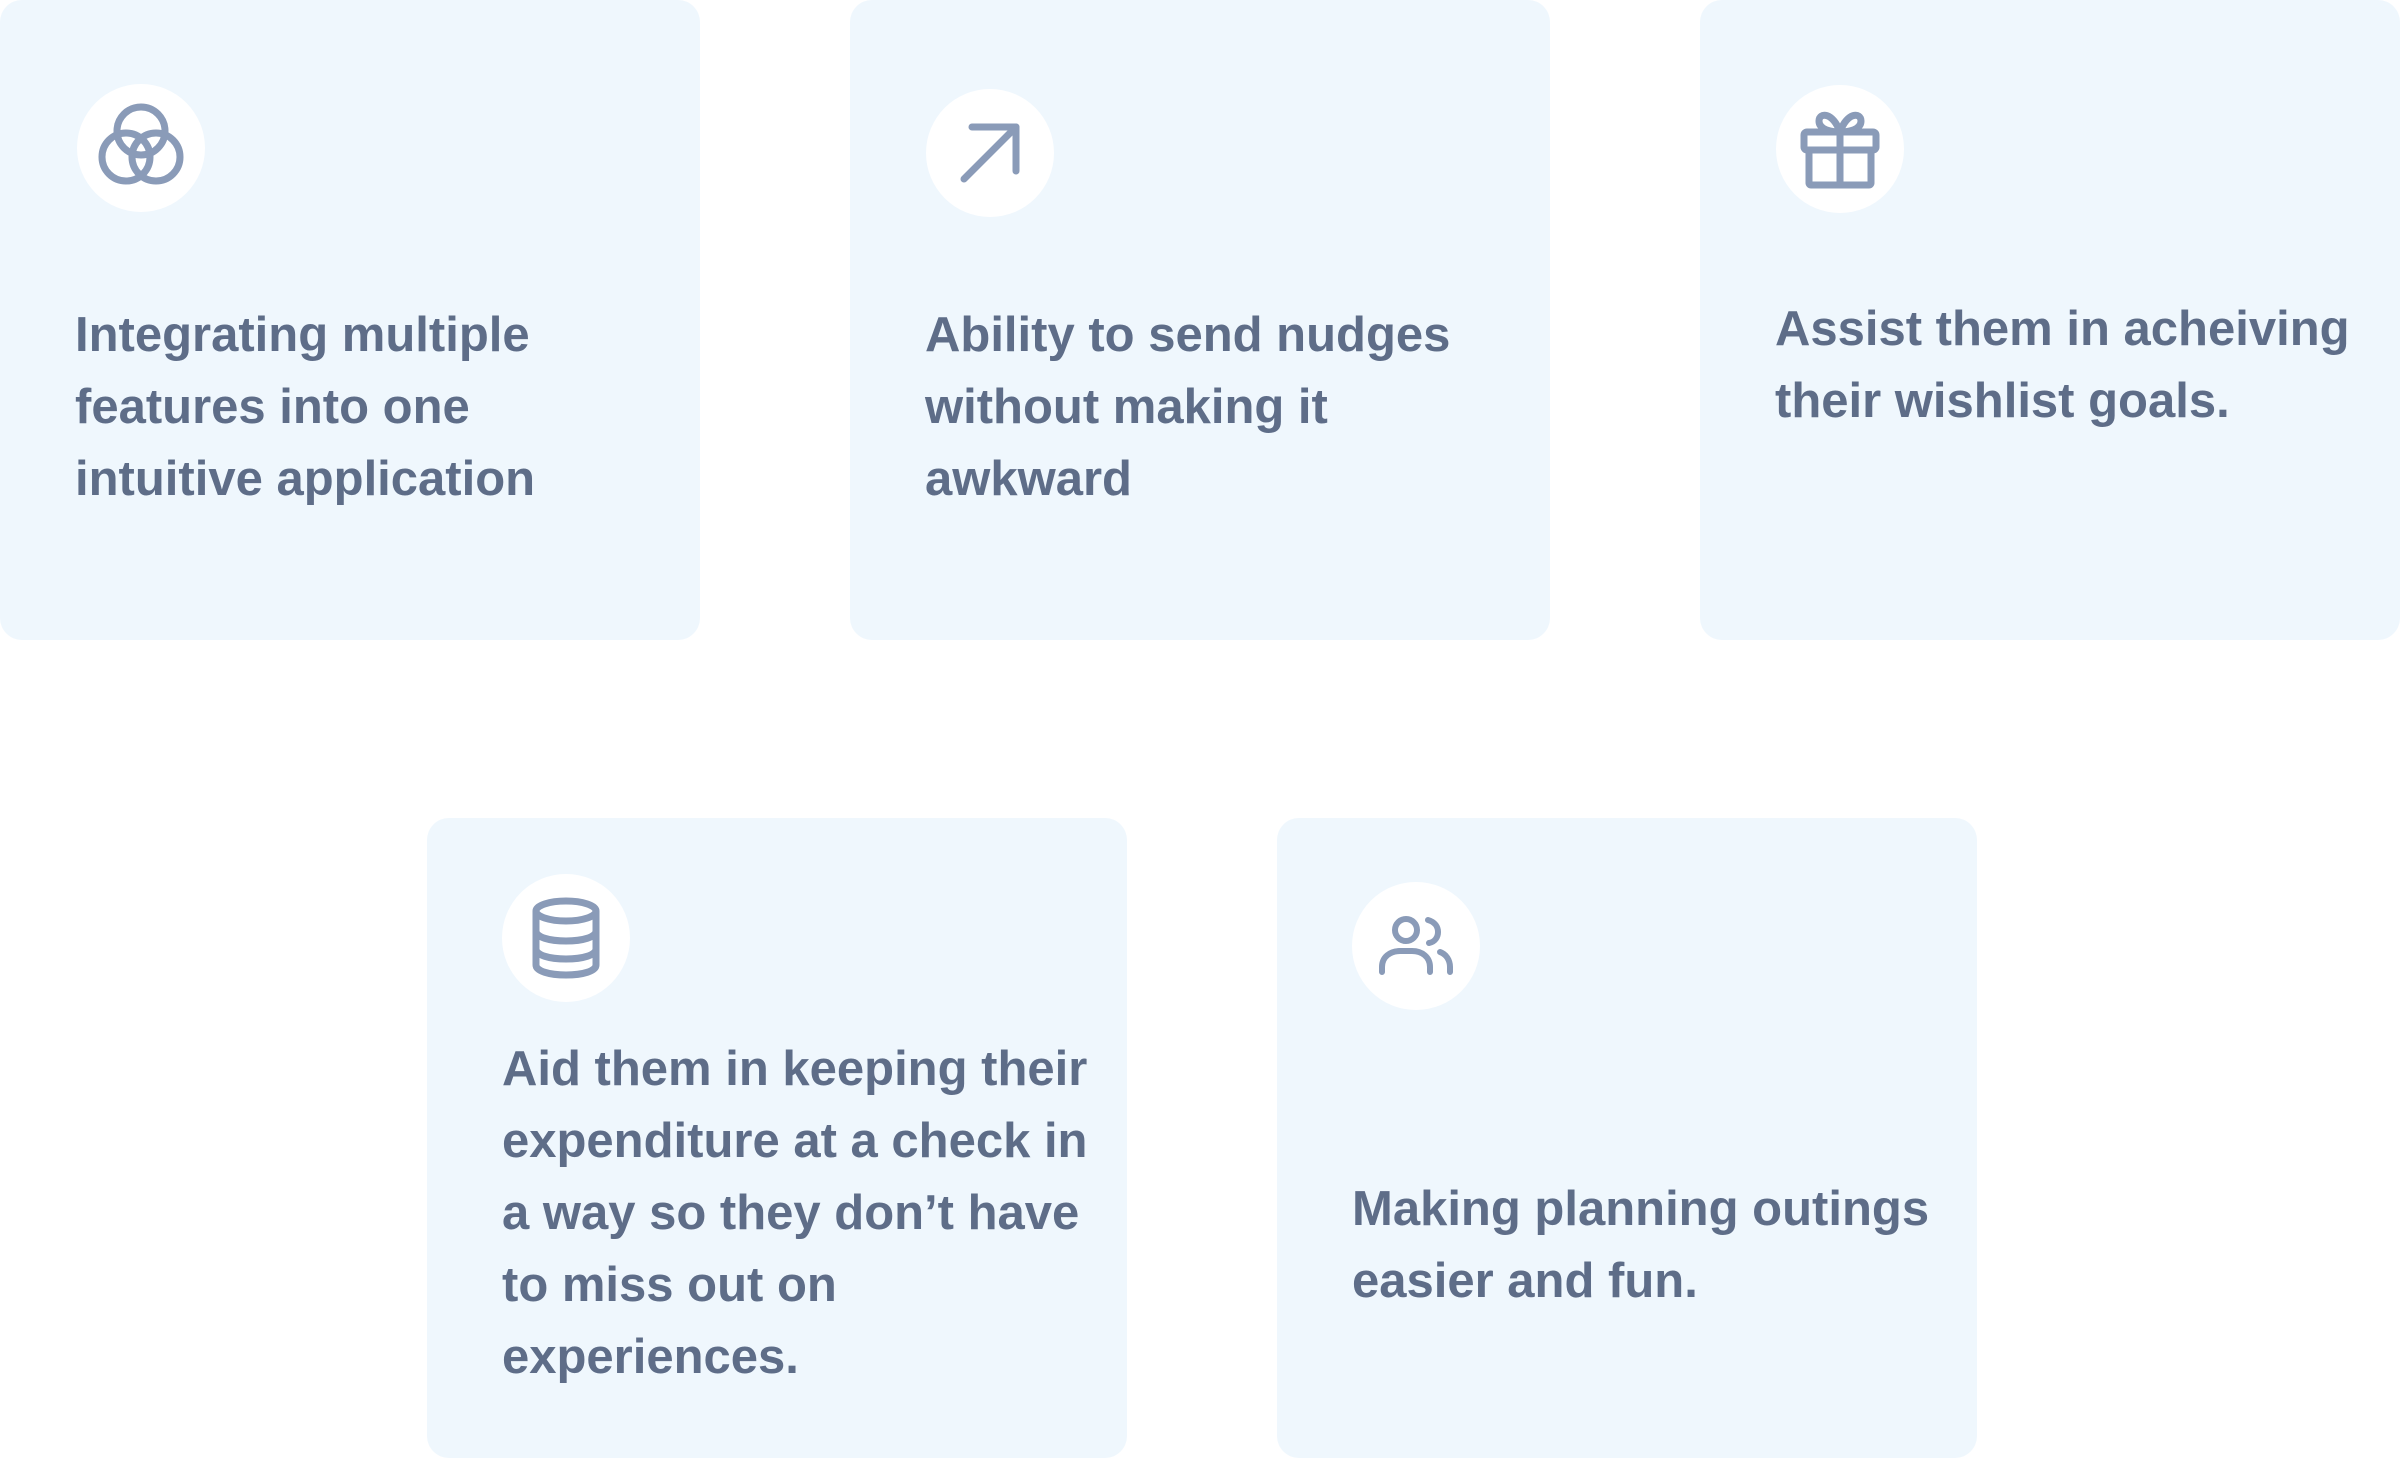 This screenshot has width=2400, height=1458. I want to click on database-icon, so click(566, 938).